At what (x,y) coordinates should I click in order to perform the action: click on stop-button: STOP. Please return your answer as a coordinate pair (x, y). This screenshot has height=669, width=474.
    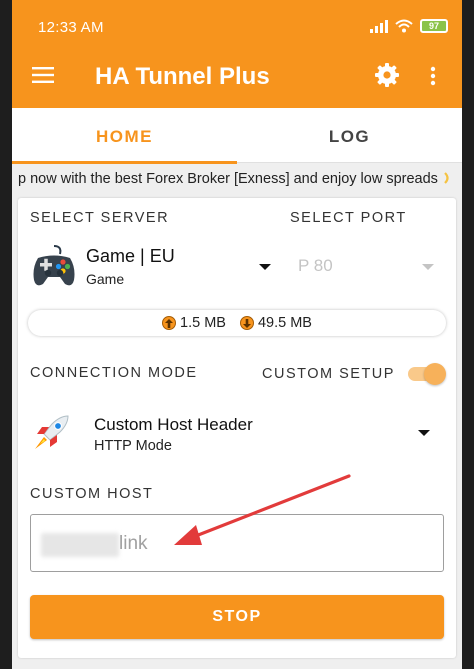
    Looking at the image, I should click on (237, 617).